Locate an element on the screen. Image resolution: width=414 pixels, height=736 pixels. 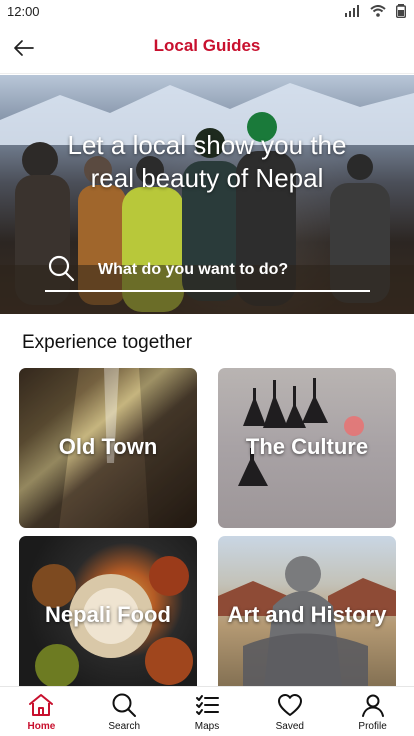
card-label: The Culture is located at coordinates (307, 446).